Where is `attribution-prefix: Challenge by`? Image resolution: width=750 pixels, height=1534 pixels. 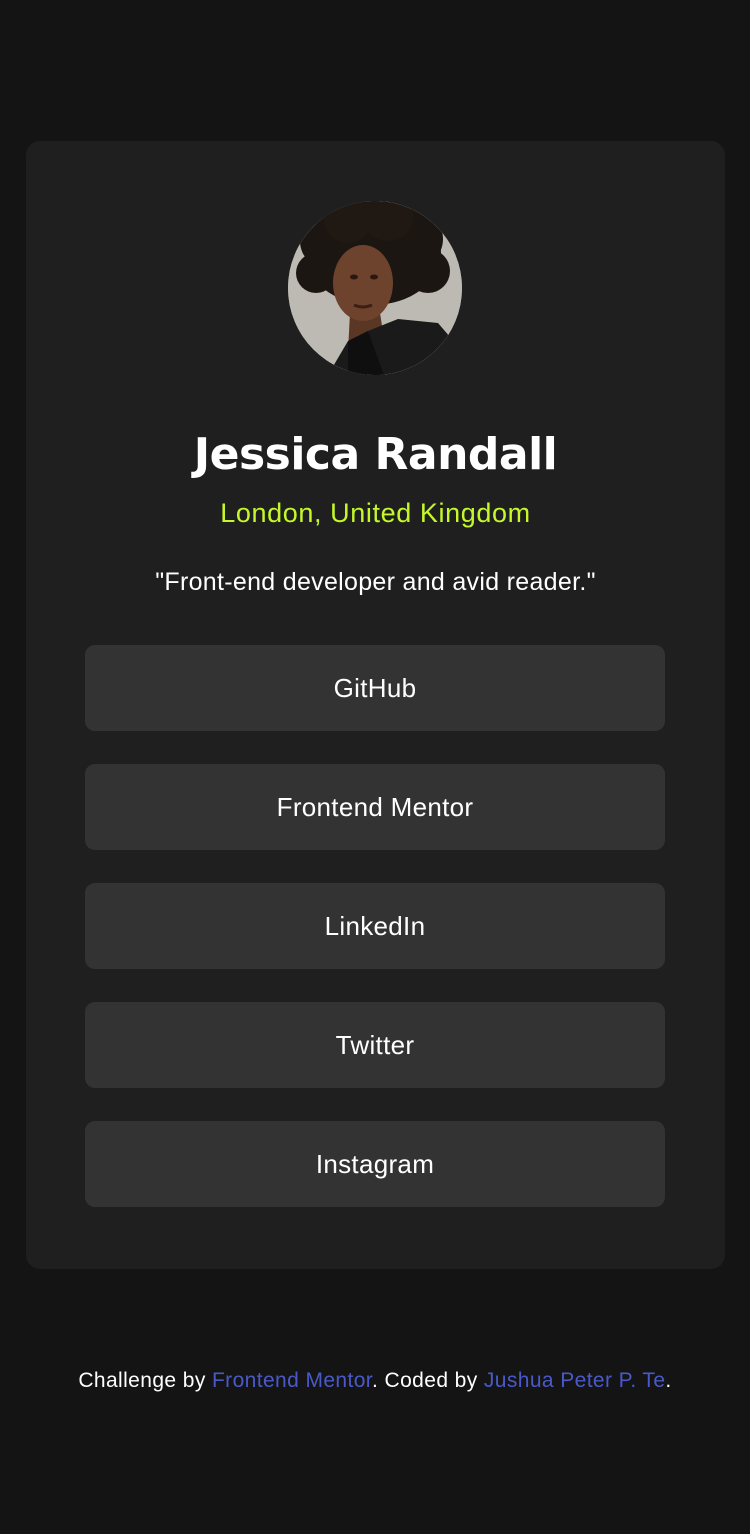
attribution-prefix: Challenge by is located at coordinates (145, 1380).